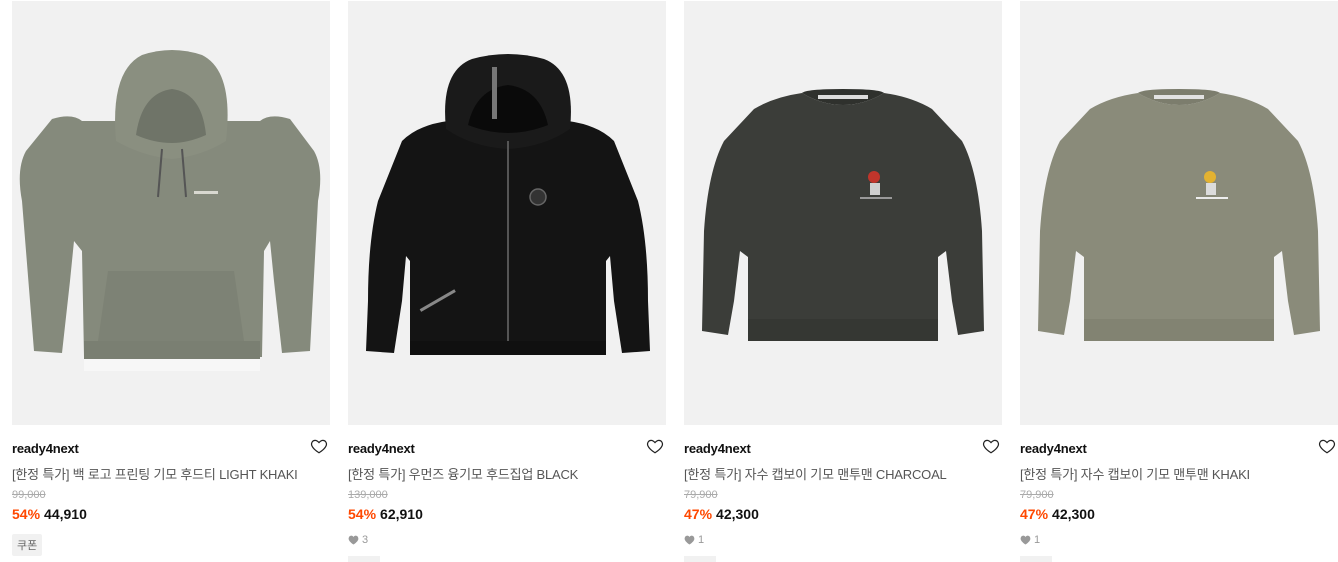  What do you see at coordinates (170, 210) in the screenshot?
I see `khaki-hoodie-illustration` at bounding box center [170, 210].